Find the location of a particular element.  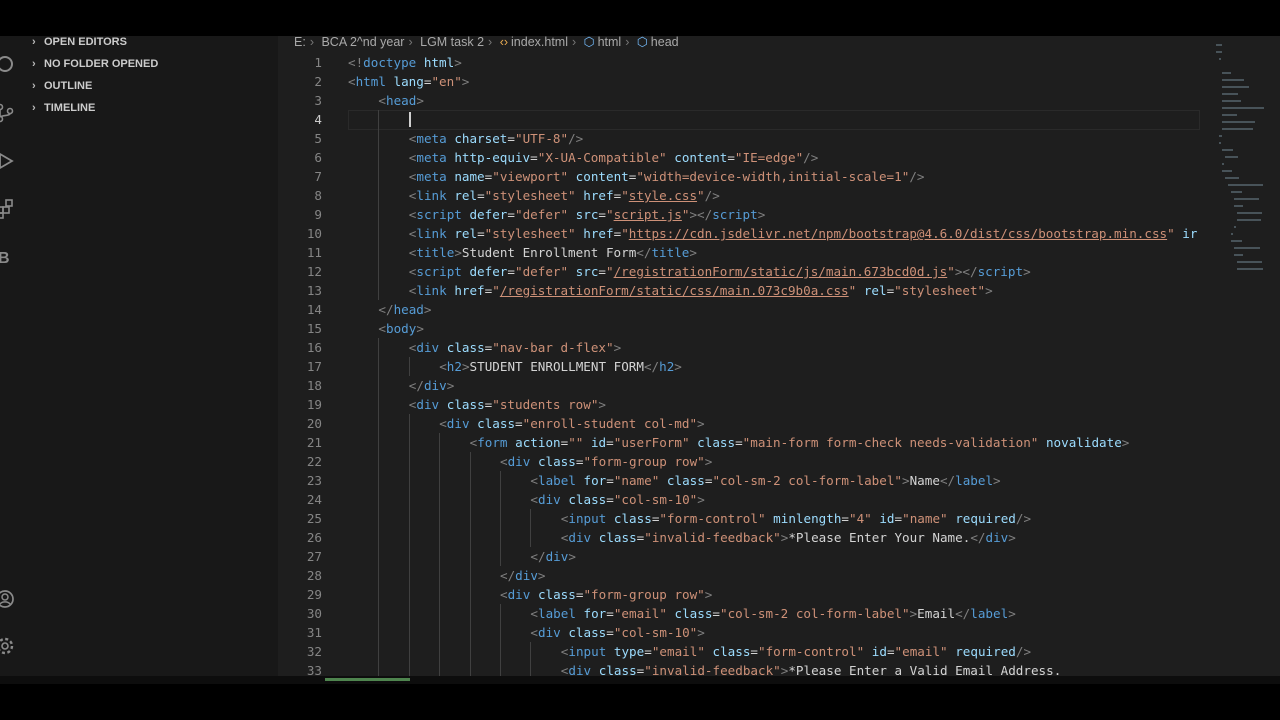

section-no-folder-opened: › NO FOLDER OPENED is located at coordinates (95, 64).